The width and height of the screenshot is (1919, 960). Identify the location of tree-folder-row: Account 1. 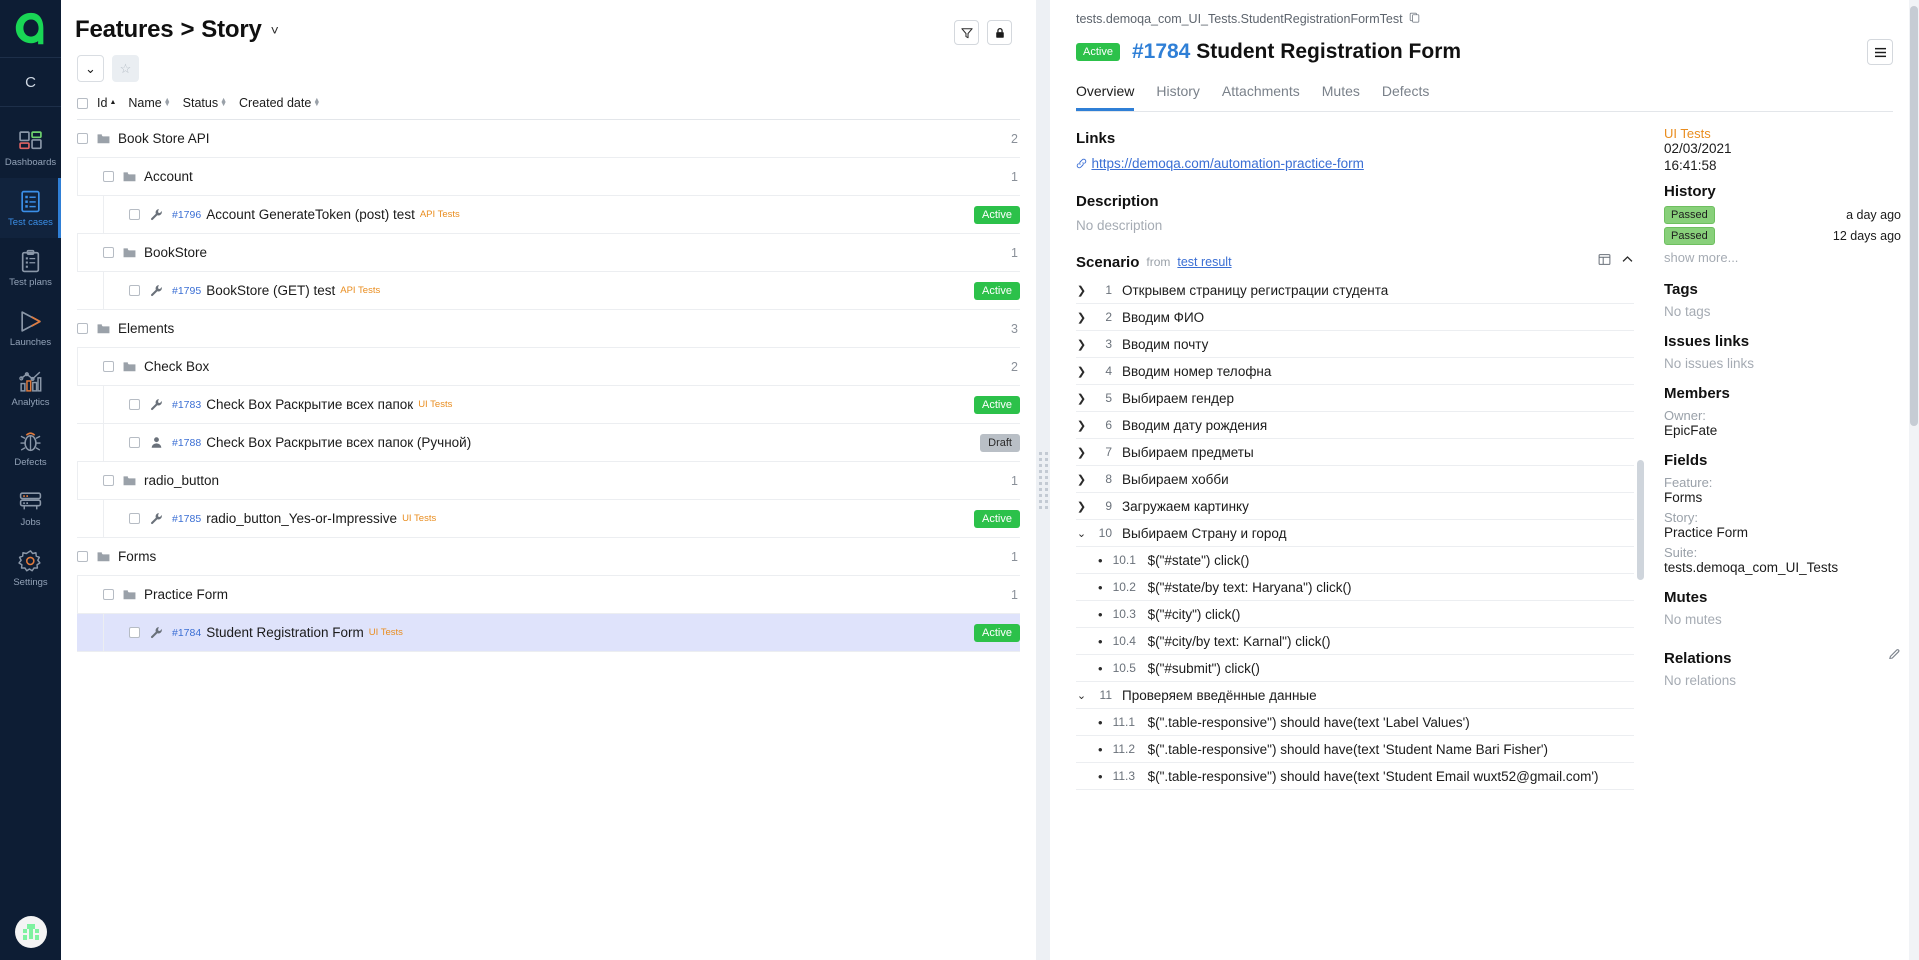
(548, 177).